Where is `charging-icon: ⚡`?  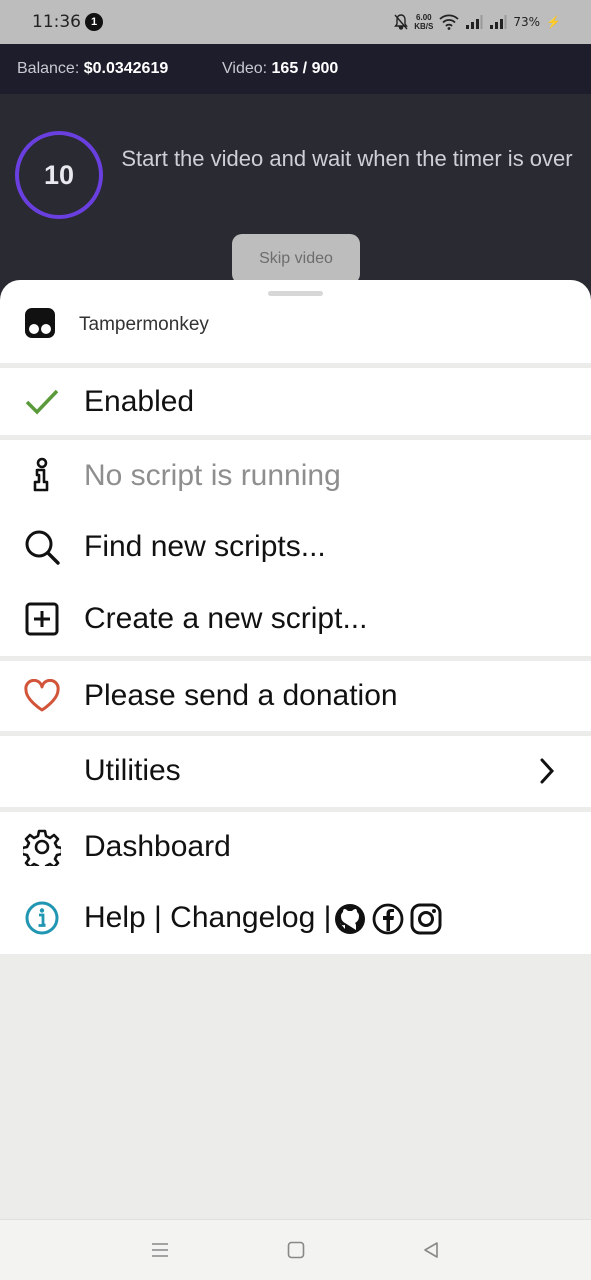 charging-icon: ⚡ is located at coordinates (553, 22).